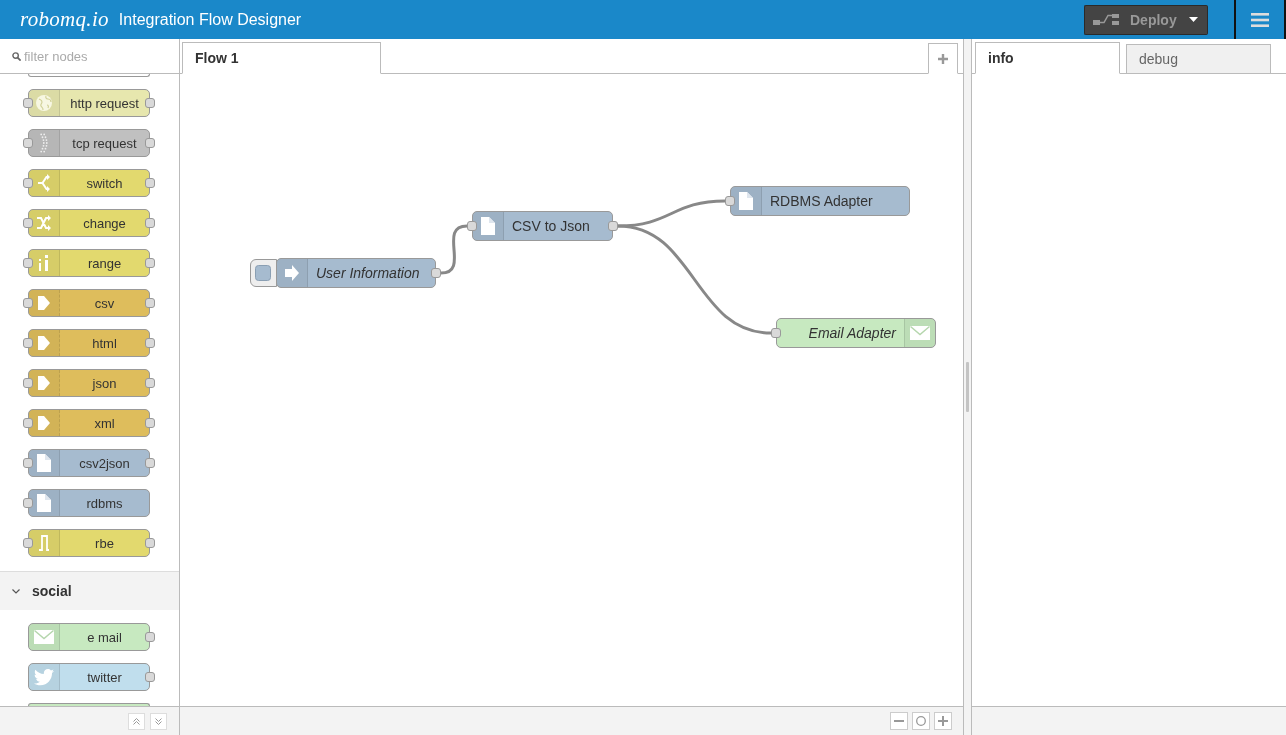 The image size is (1286, 735). I want to click on shuffle-icon, so click(44, 223).